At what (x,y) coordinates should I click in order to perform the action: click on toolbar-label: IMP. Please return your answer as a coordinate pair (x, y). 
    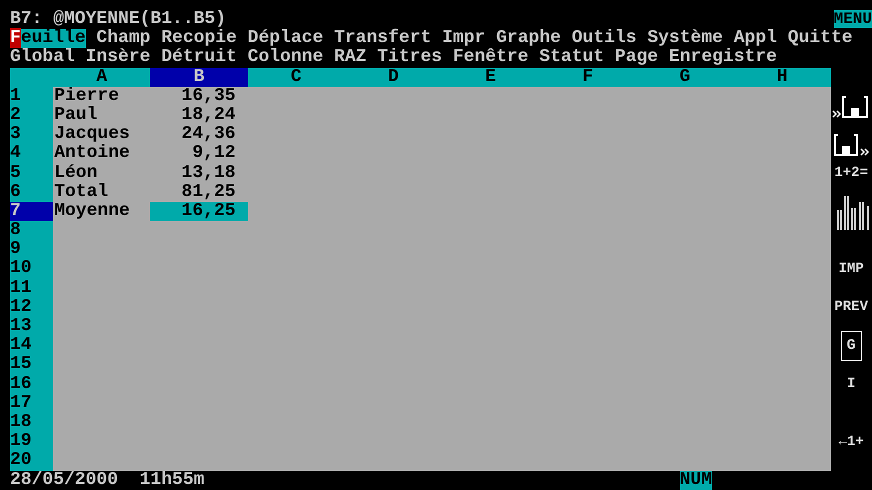
    Looking at the image, I should click on (851, 269).